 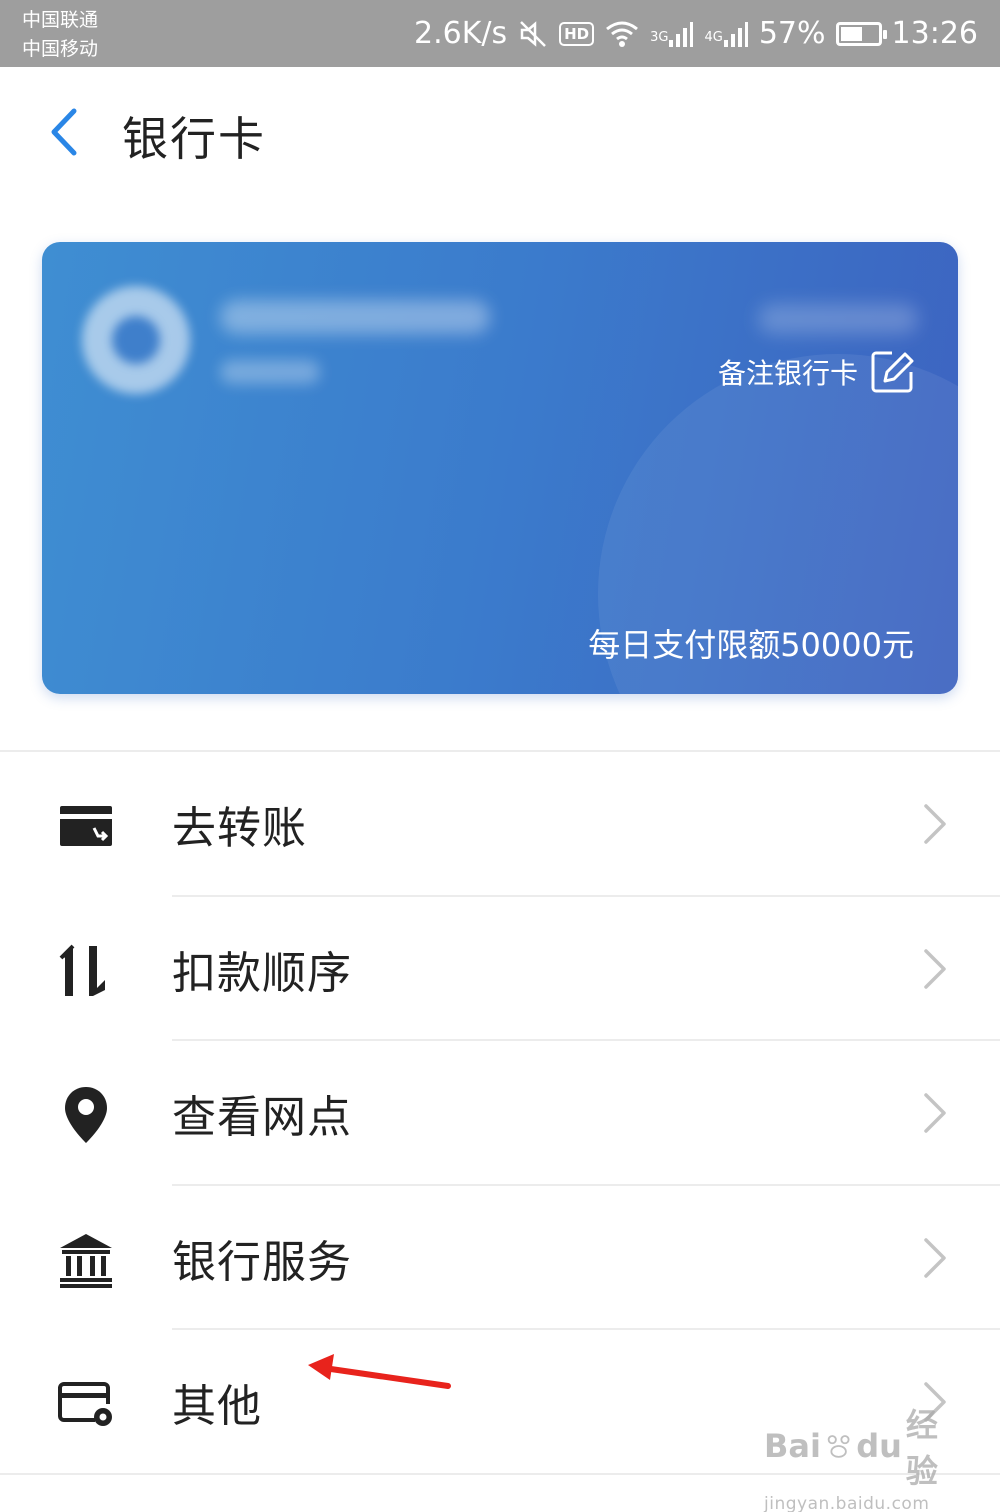 I want to click on sort-order-icon, so click(x=86, y=971).